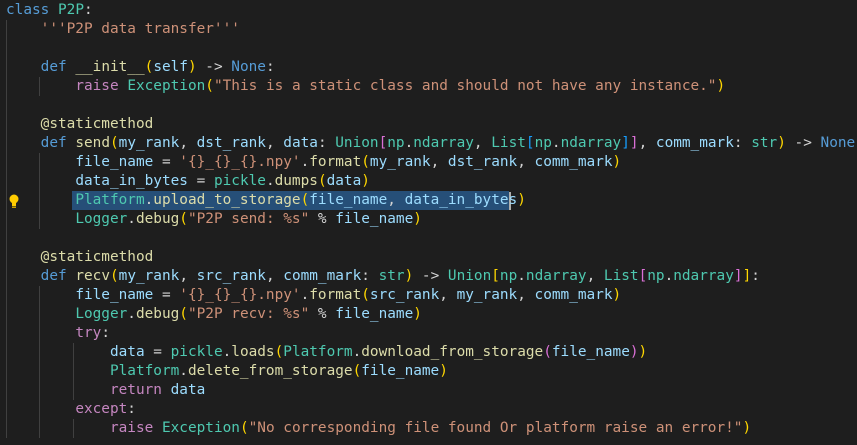 The height and width of the screenshot is (445, 857). I want to click on code-token: '{}_{}_{}.npy', so click(240, 162).